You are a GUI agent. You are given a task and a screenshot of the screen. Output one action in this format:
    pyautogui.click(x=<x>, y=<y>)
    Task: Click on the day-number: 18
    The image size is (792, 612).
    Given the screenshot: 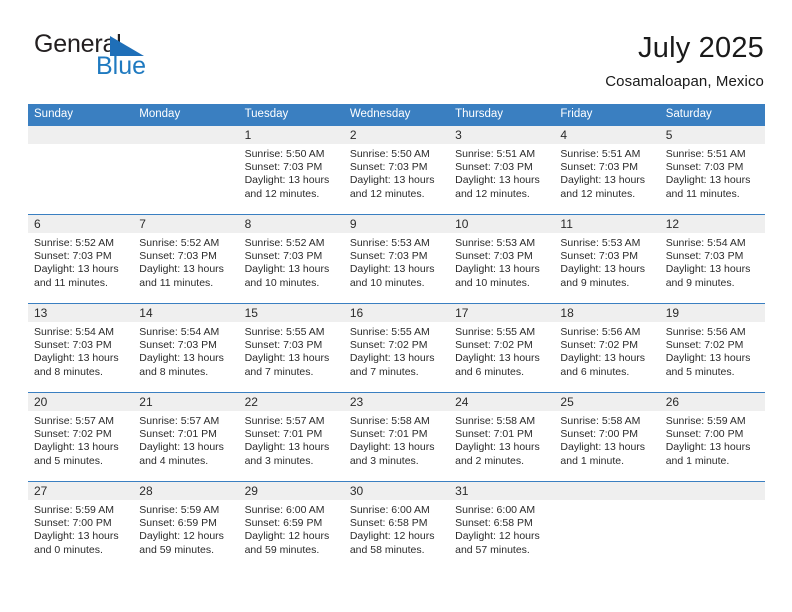 What is the action you would take?
    pyautogui.click(x=567, y=313)
    